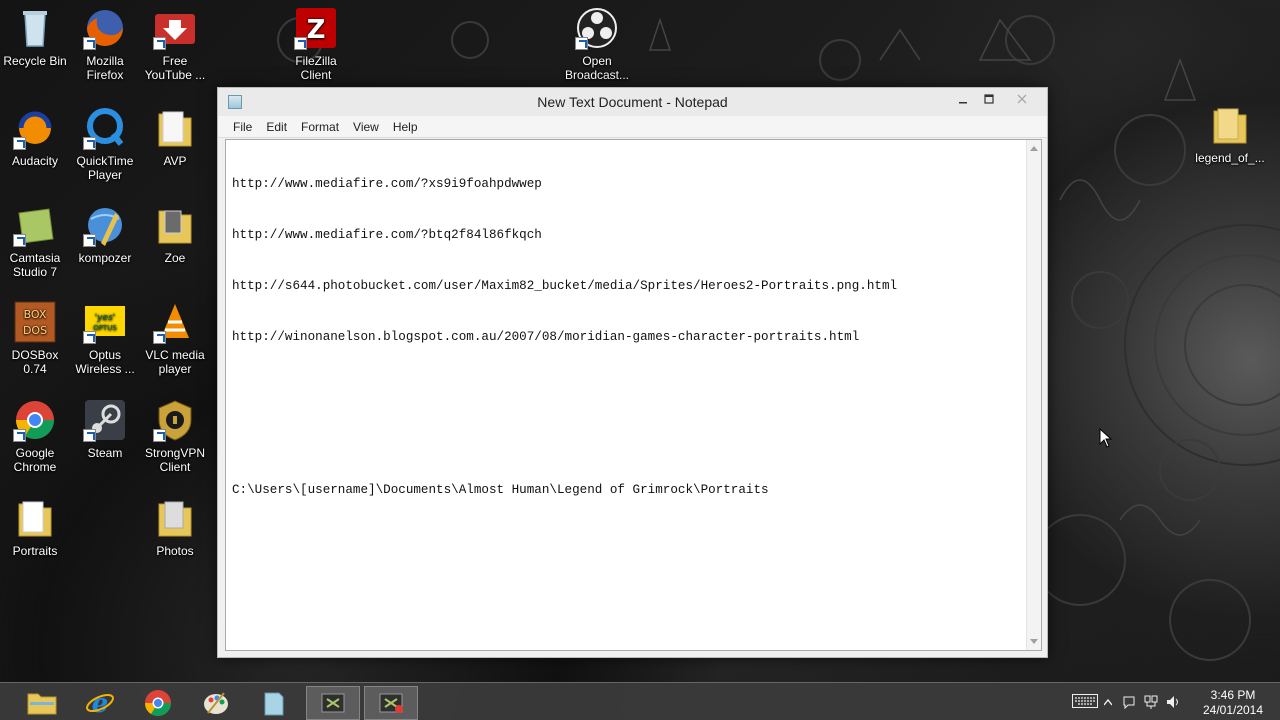  I want to click on vertical-scrollbar, so click(1033, 395).